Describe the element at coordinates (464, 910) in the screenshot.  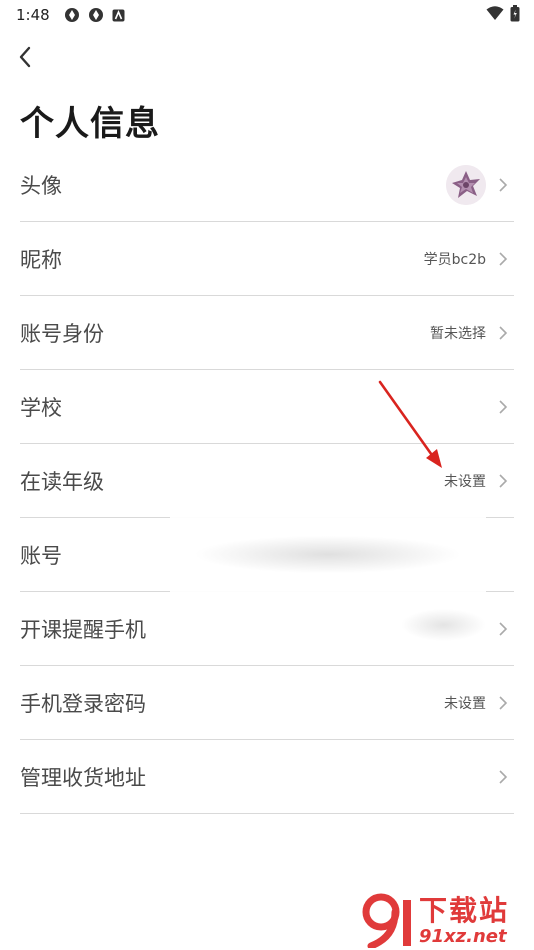
I see `watermark-brand: 下载站` at that location.